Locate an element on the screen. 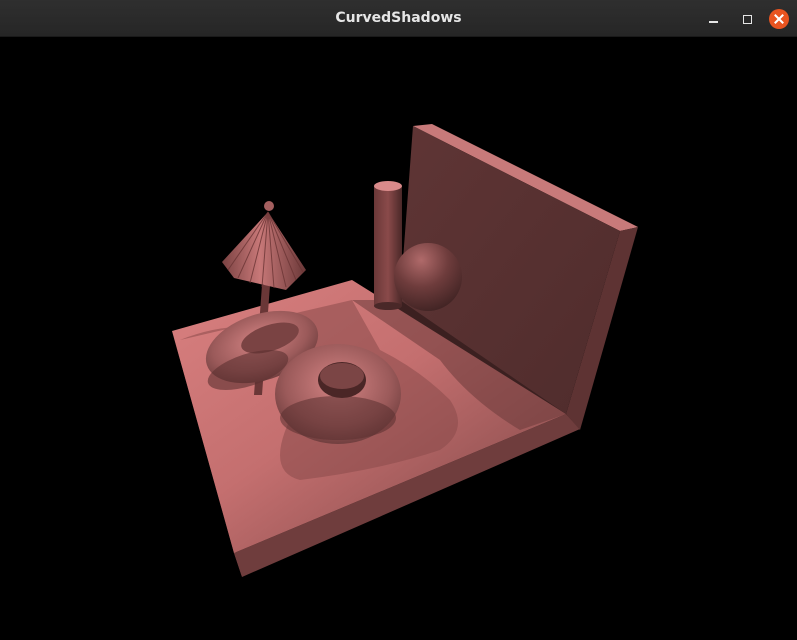 Image resolution: width=797 pixels, height=640 pixels. title-bar: CurvedShadows is located at coordinates (398, 18).